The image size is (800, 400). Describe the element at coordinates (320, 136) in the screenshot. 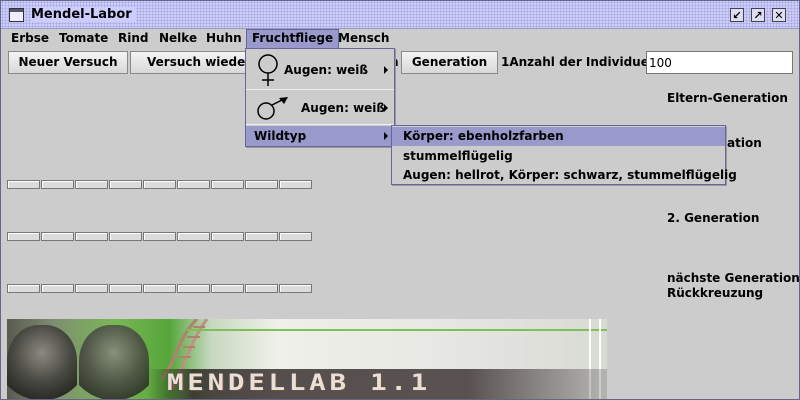

I see `wildtype-item: Wildtyp` at that location.